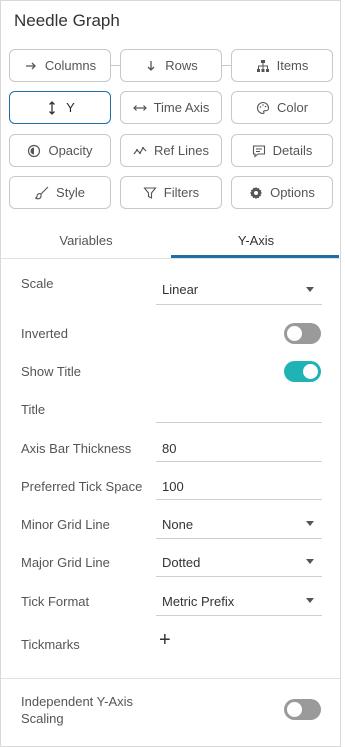  I want to click on hierarchy-icon, so click(263, 66).